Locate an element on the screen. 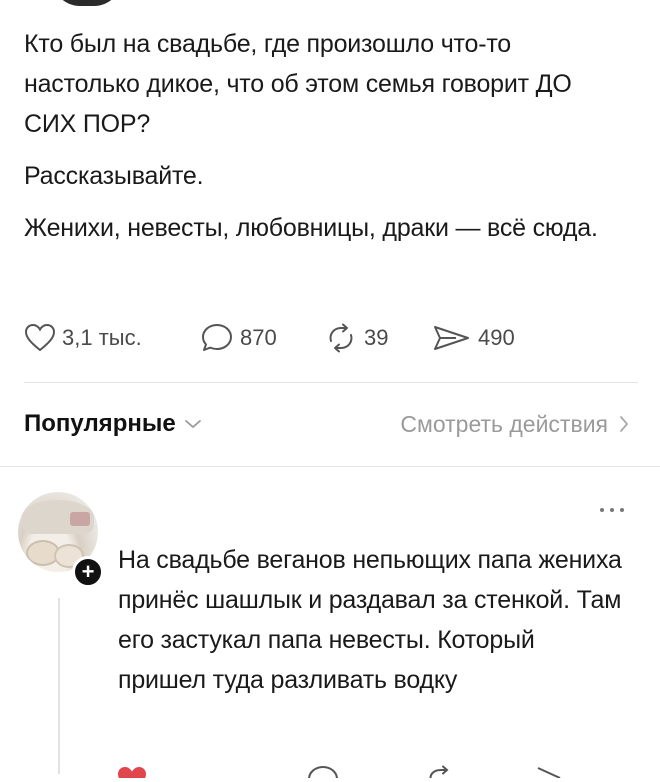 This screenshot has width=660, height=782. sort-dropdown: Популярные is located at coordinates (113, 424).